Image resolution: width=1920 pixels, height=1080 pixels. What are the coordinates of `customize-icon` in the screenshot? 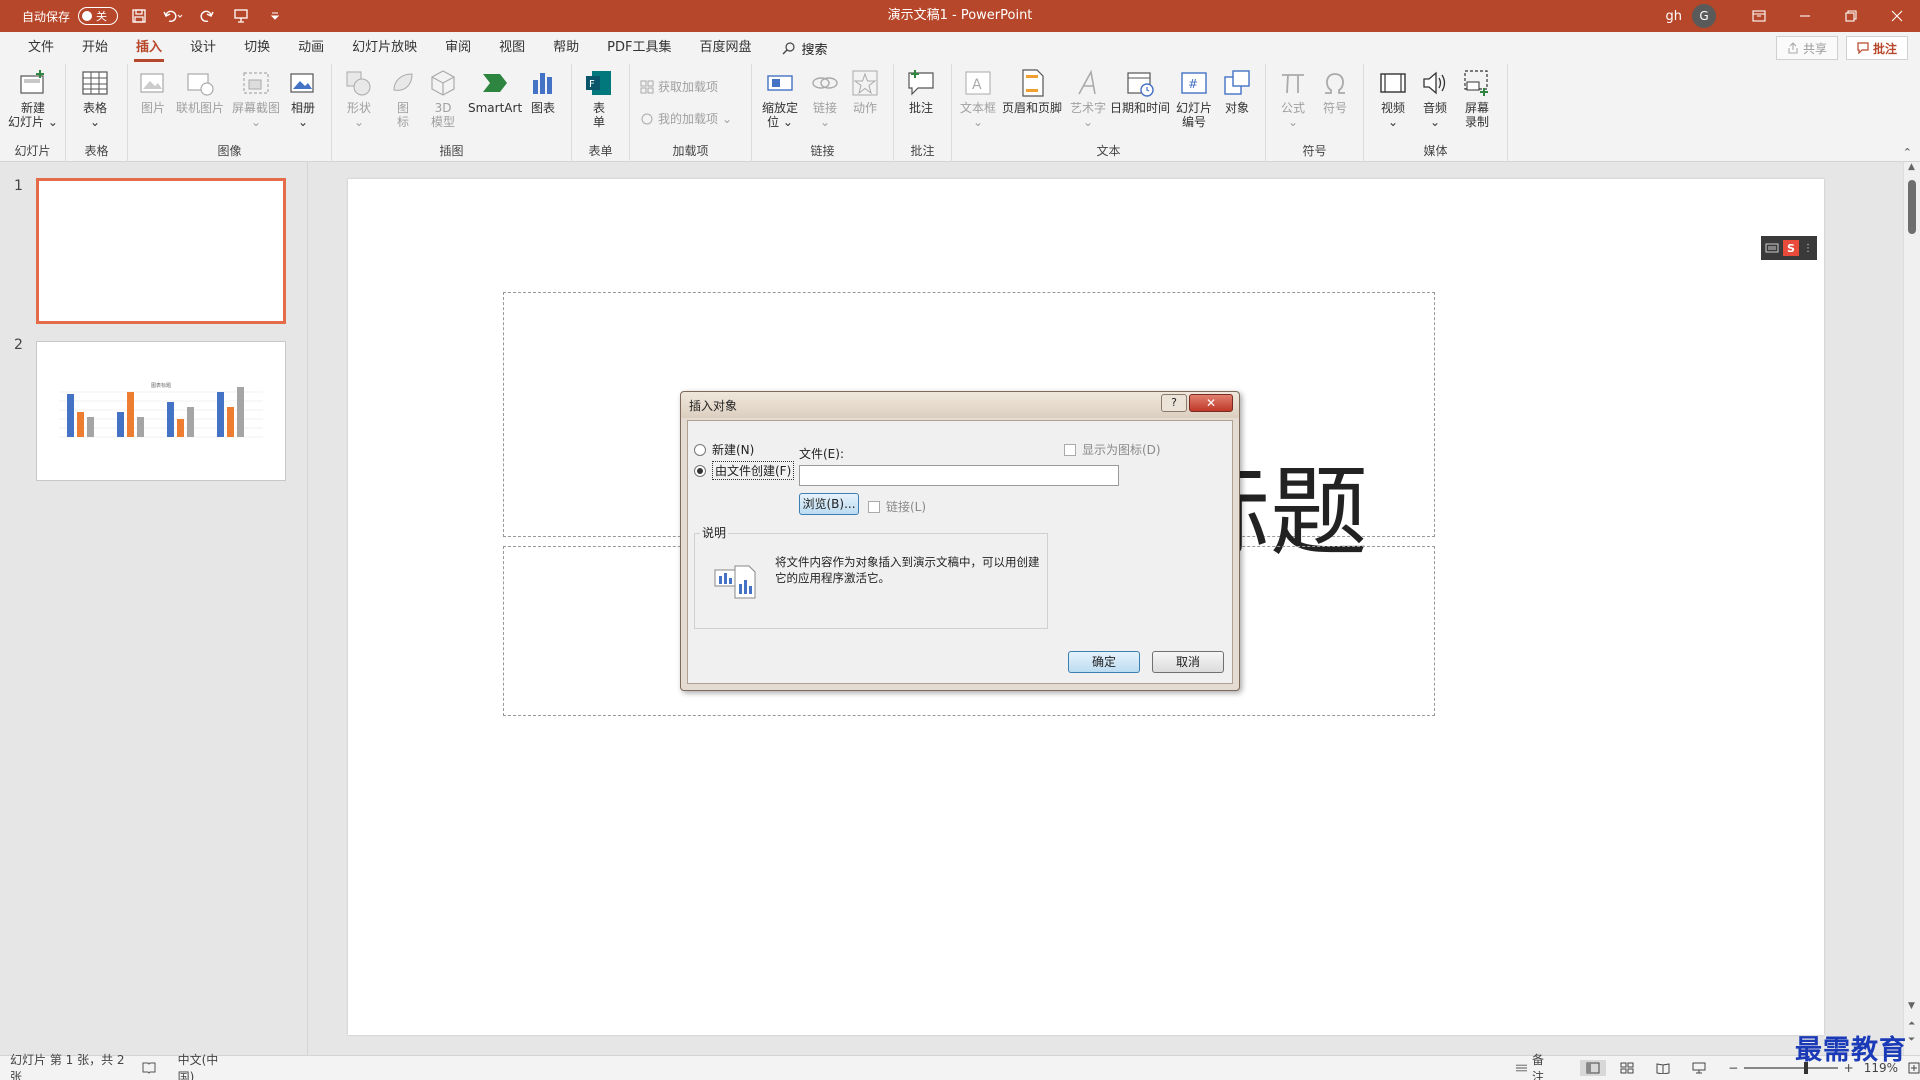 It's located at (275, 16).